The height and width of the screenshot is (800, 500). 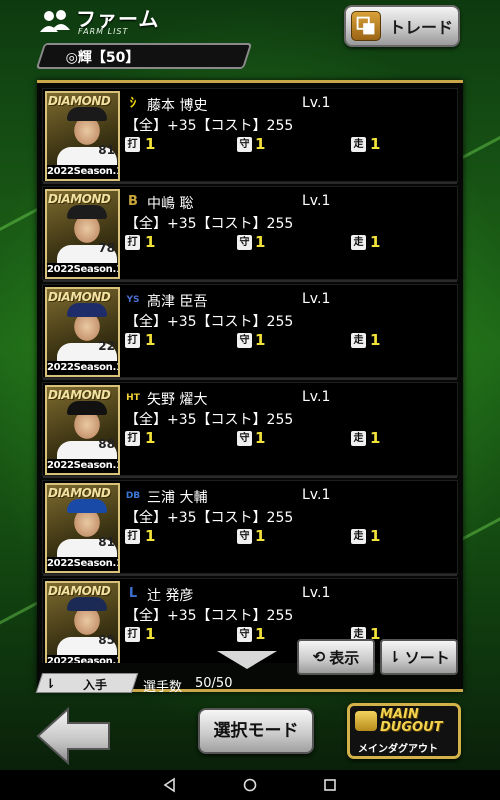 I want to click on trade-button: トレード, so click(x=402, y=26).